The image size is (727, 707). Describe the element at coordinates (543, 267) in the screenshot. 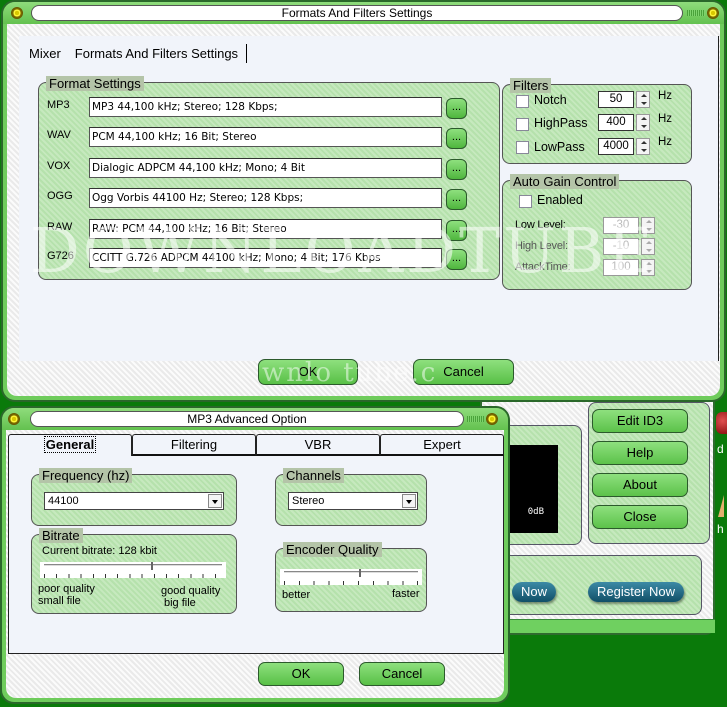

I see `attack-time-label: AttackTime:` at that location.